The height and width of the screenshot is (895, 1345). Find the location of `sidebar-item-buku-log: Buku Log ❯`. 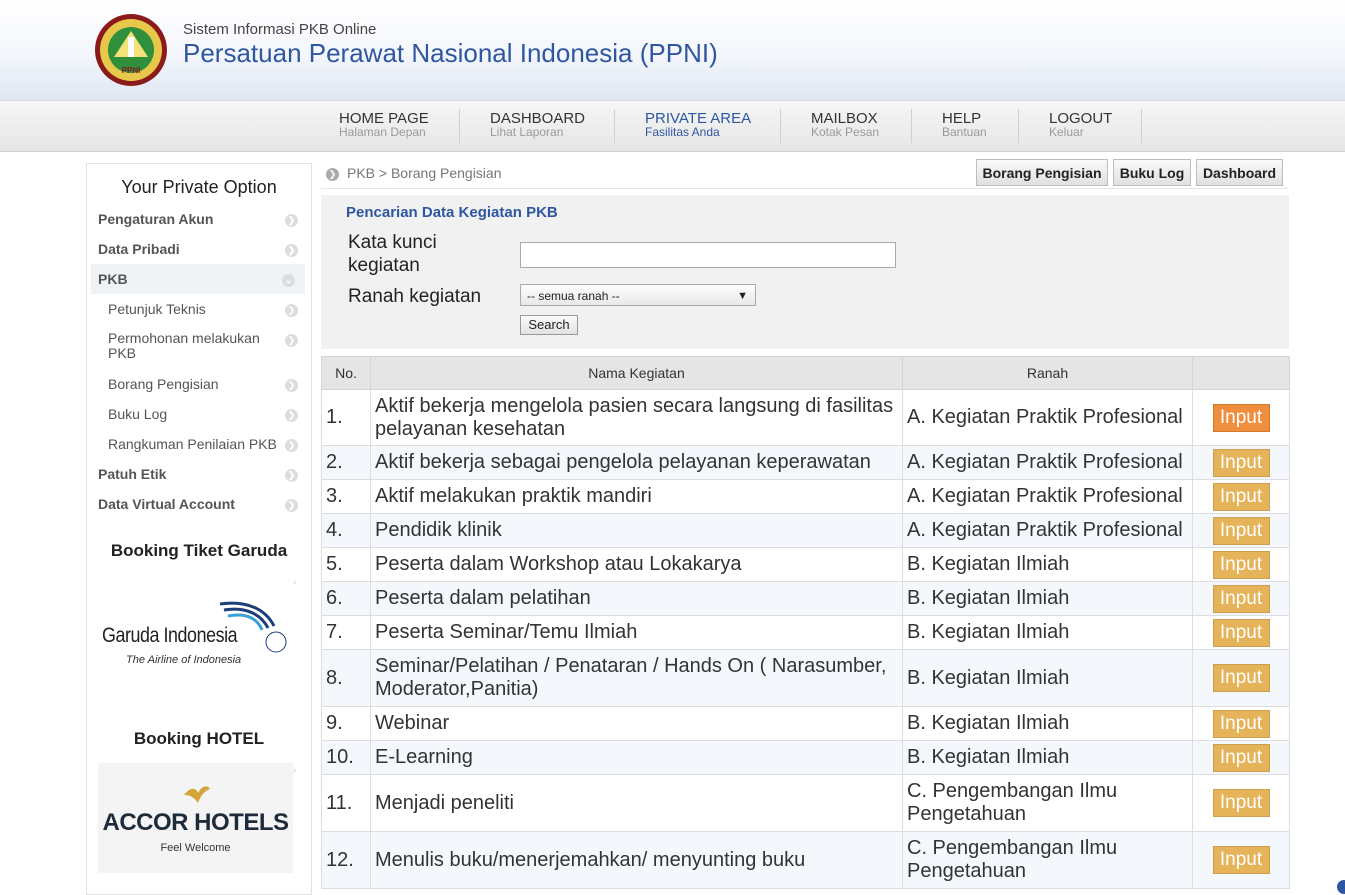

sidebar-item-buku-log: Buku Log ❯ is located at coordinates (208, 416).